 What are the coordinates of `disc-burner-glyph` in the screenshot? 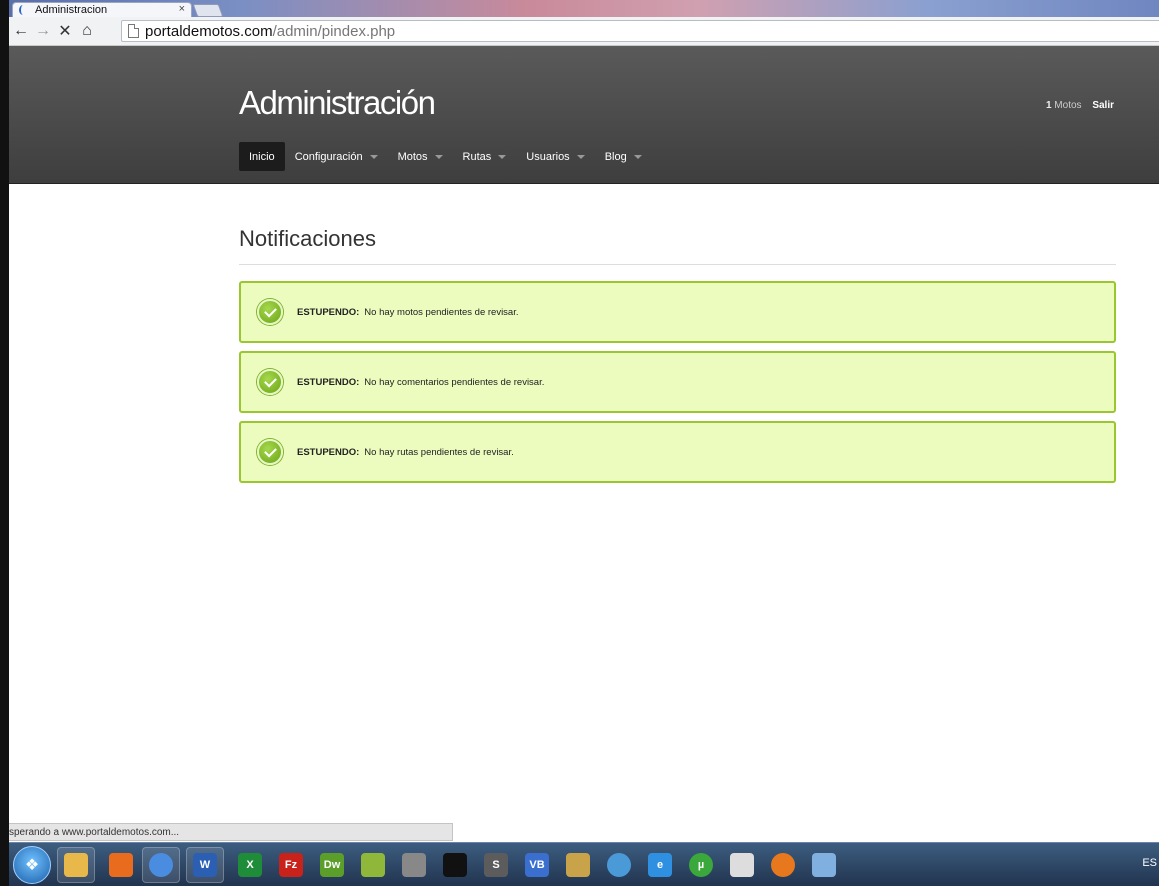 It's located at (619, 864).